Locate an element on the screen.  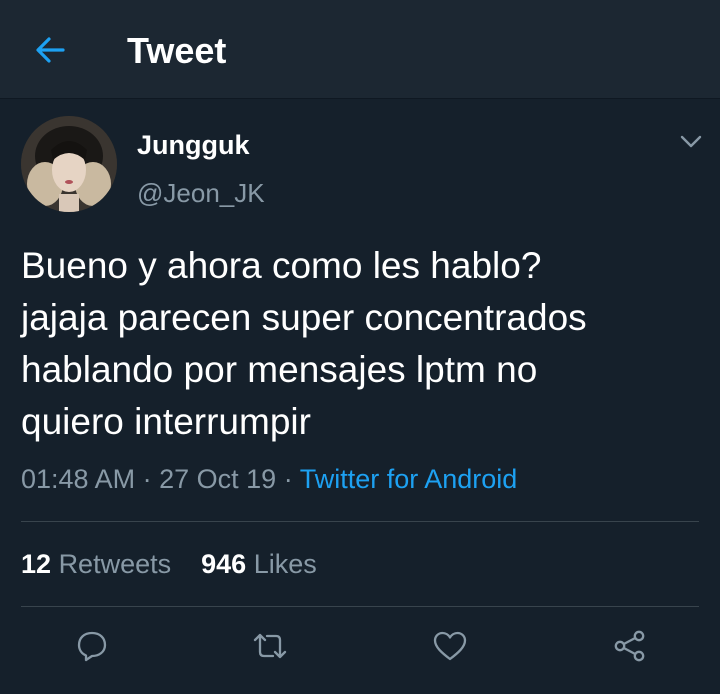
retweet-icon is located at coordinates (270, 648).